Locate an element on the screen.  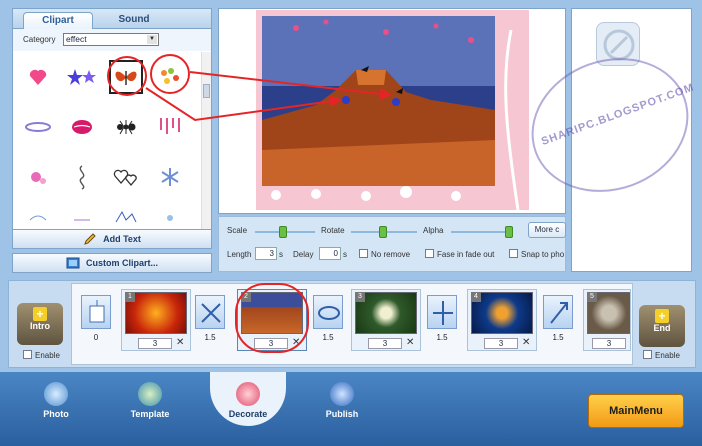
scale-label: Scale is located at coordinates (237, 230).